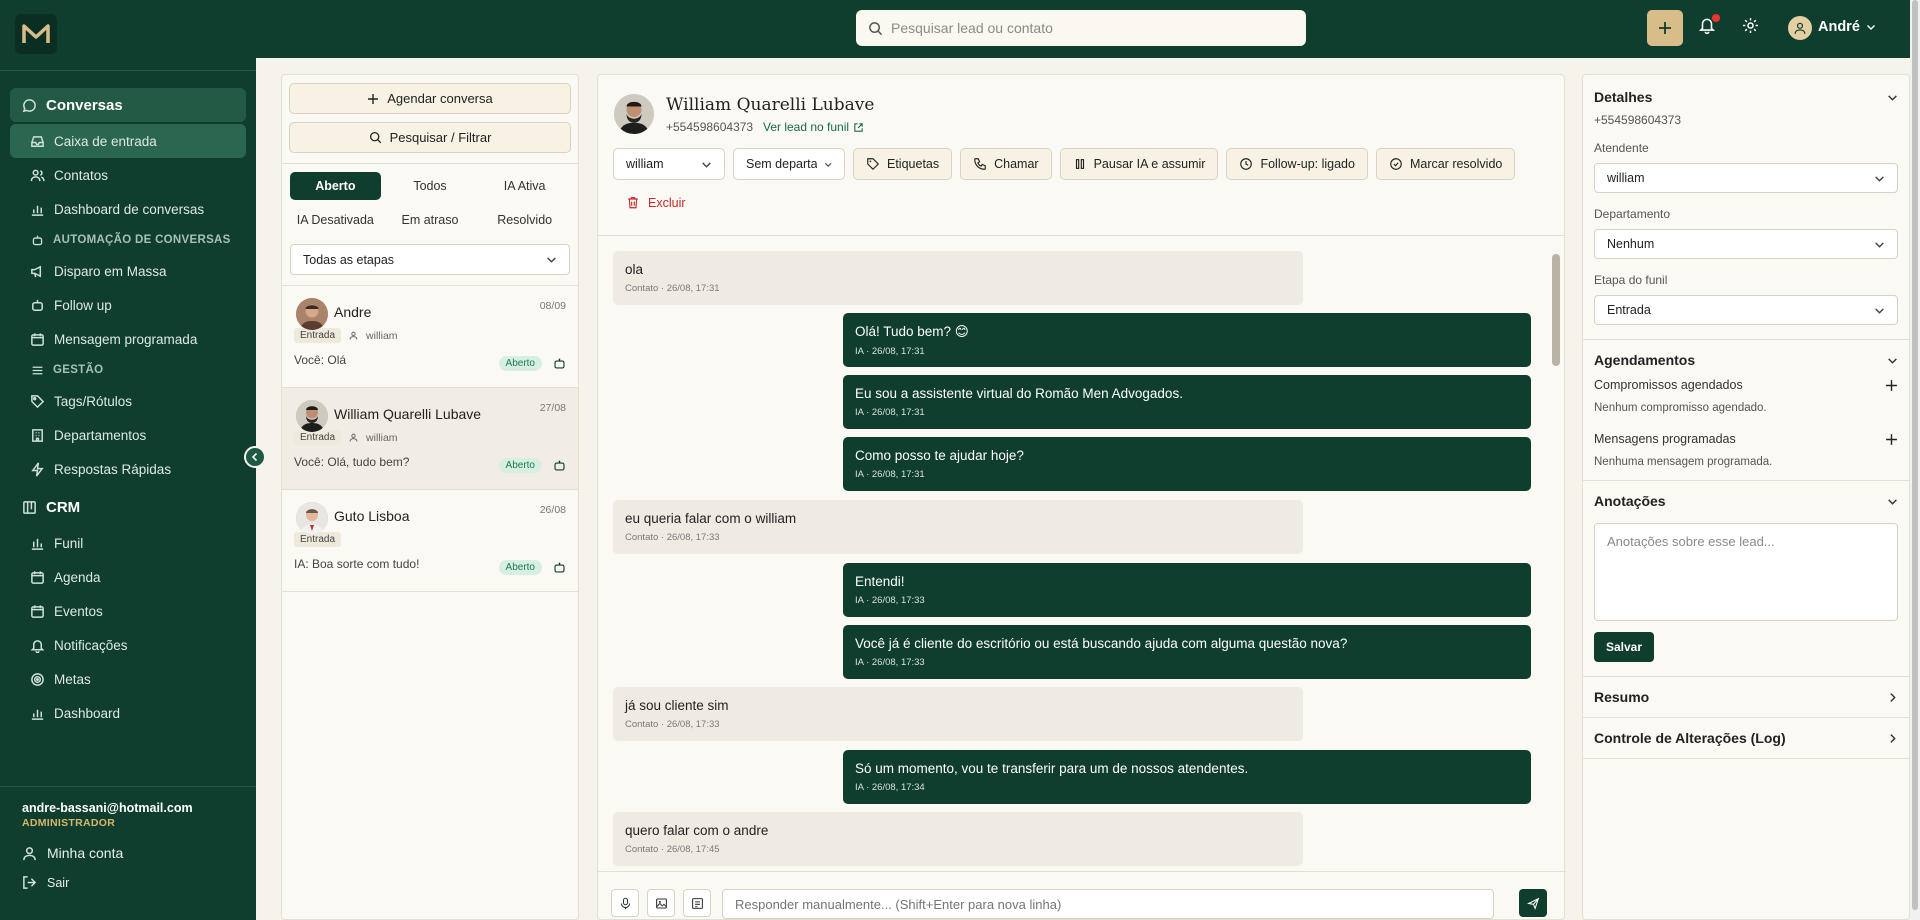 This screenshot has width=1920, height=920. I want to click on quick-reply-button, so click(697, 903).